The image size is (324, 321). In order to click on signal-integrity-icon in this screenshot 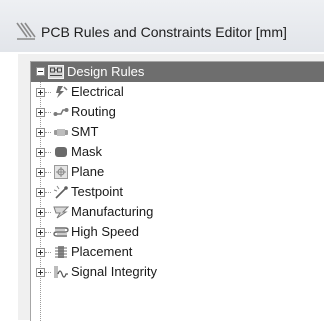, I will do `click(61, 272)`.